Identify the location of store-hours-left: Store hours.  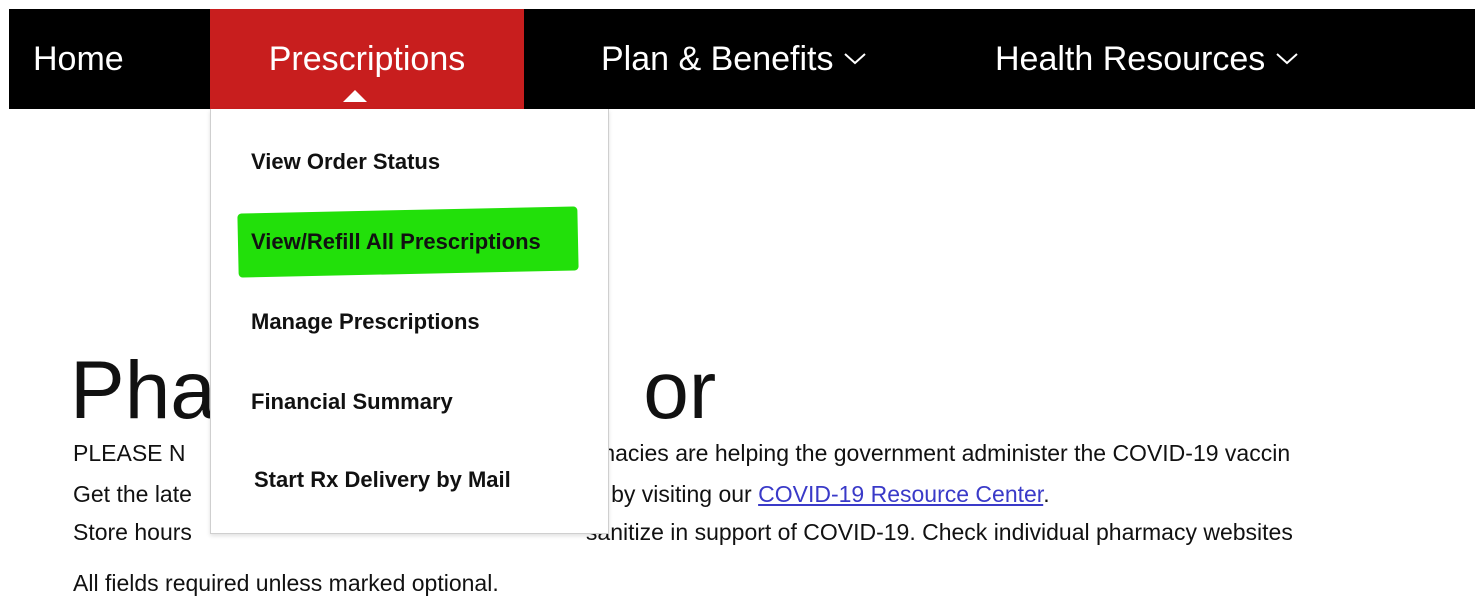
(132, 532).